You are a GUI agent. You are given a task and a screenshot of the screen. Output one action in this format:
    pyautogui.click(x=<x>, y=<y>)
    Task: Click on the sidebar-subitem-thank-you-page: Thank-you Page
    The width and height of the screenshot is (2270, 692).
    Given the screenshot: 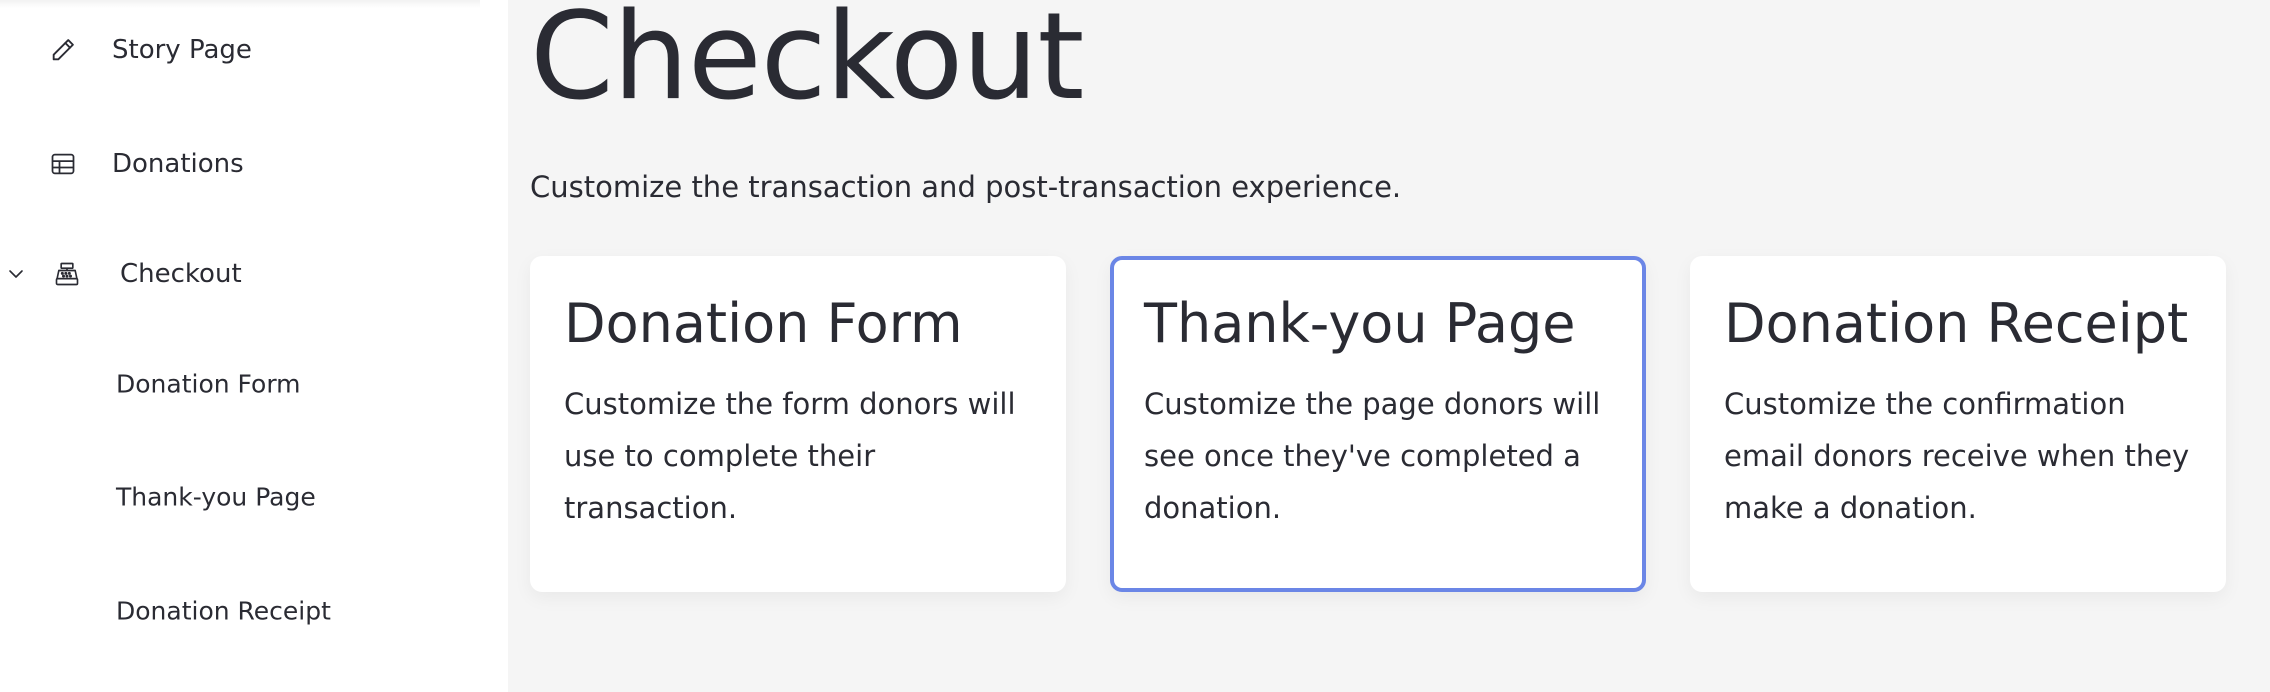 What is the action you would take?
    pyautogui.click(x=254, y=497)
    